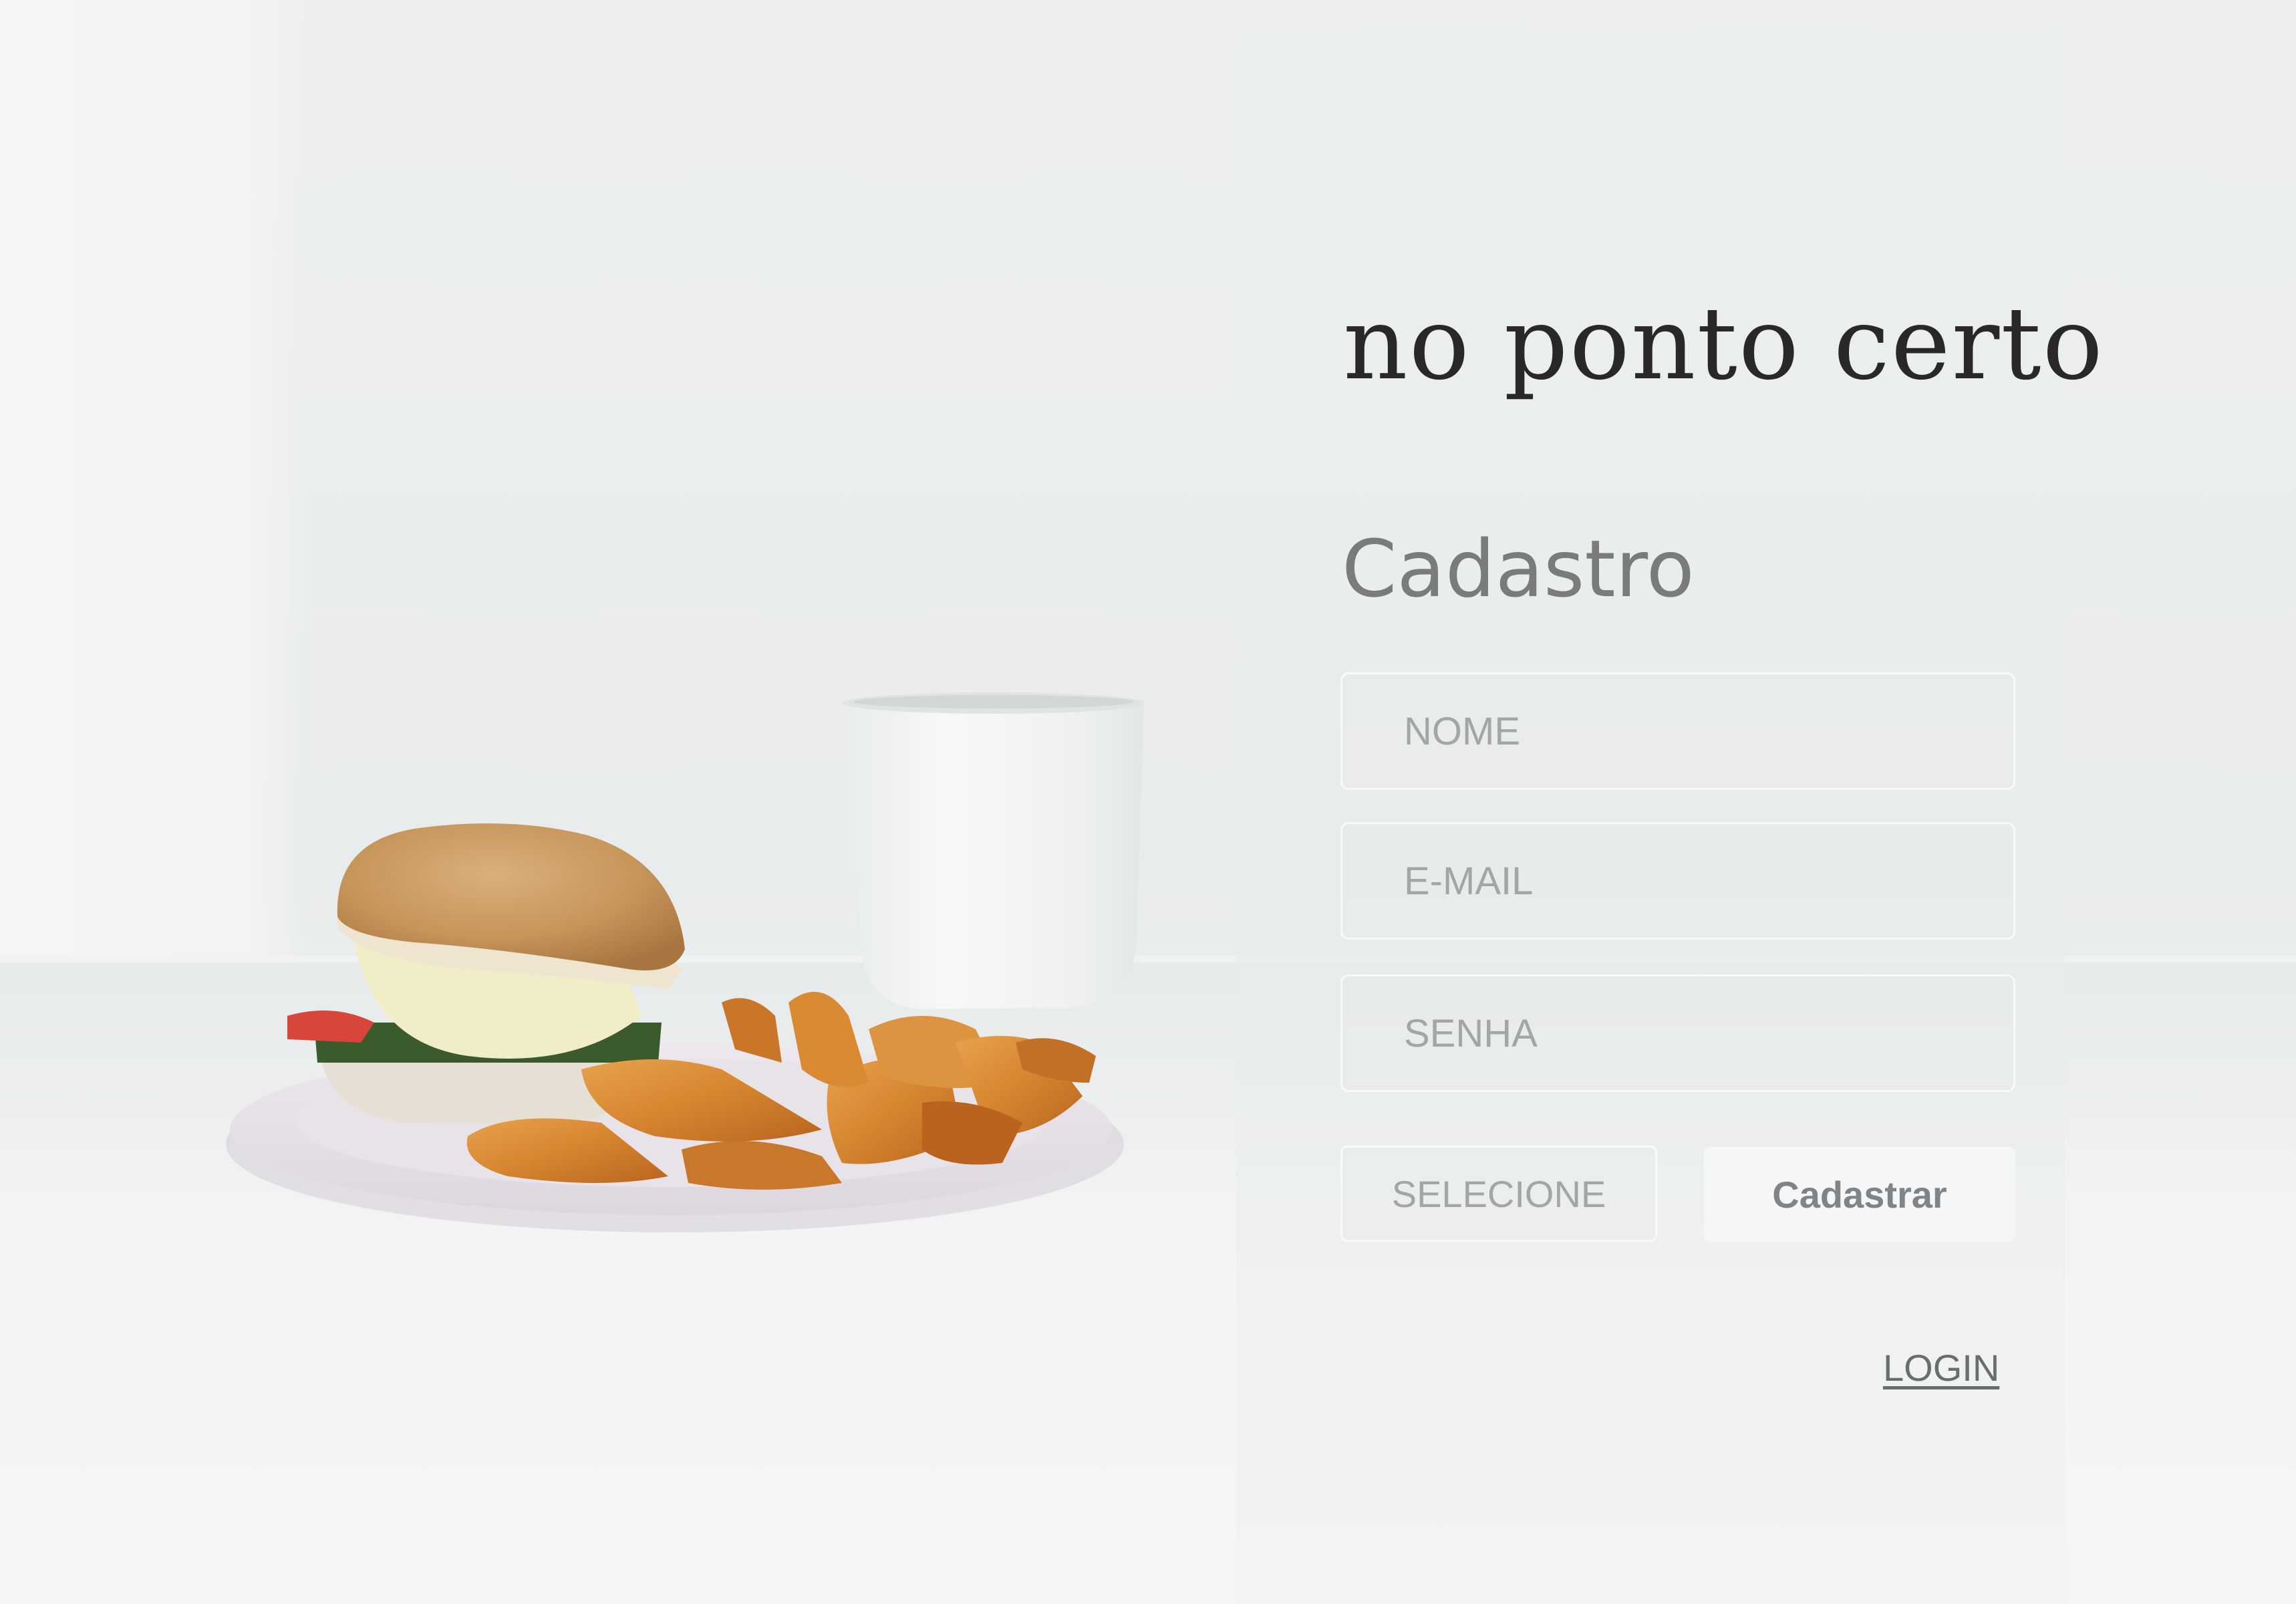  Describe the element at coordinates (1678, 1033) in the screenshot. I see `password-field` at that location.